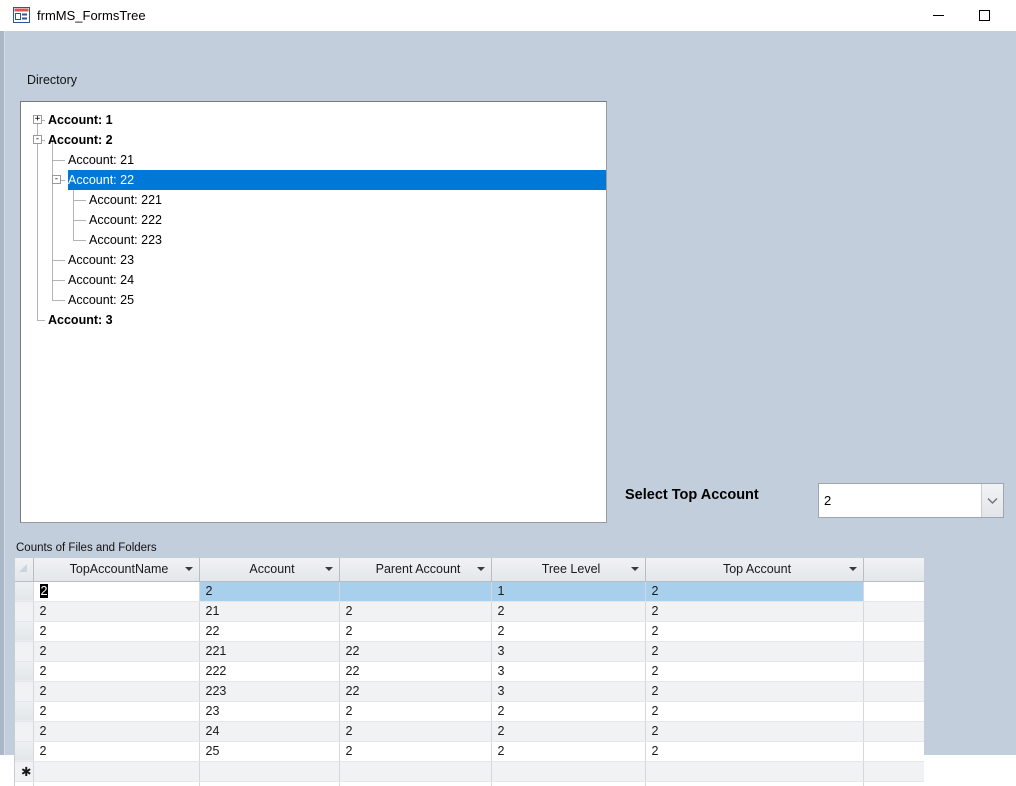 The width and height of the screenshot is (1016, 786). I want to click on tree-node: - Account: 22, so click(329, 180).